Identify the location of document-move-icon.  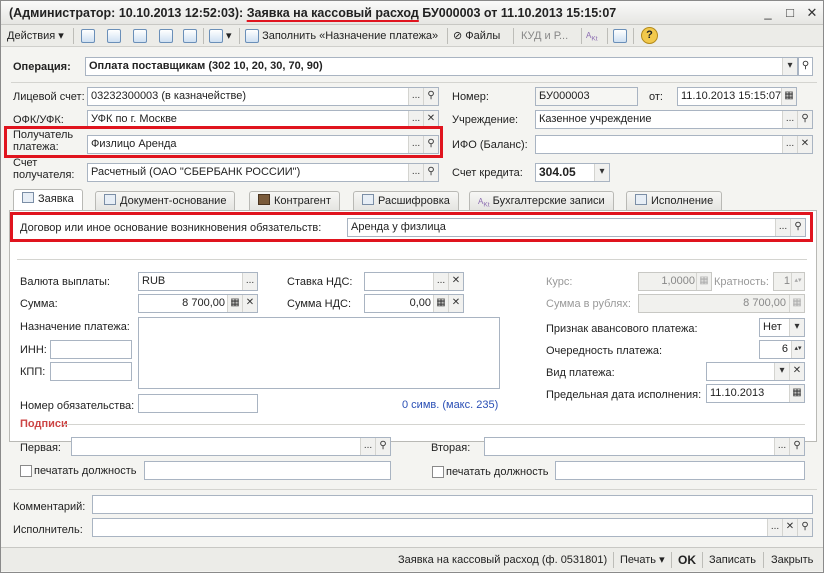
(190, 36).